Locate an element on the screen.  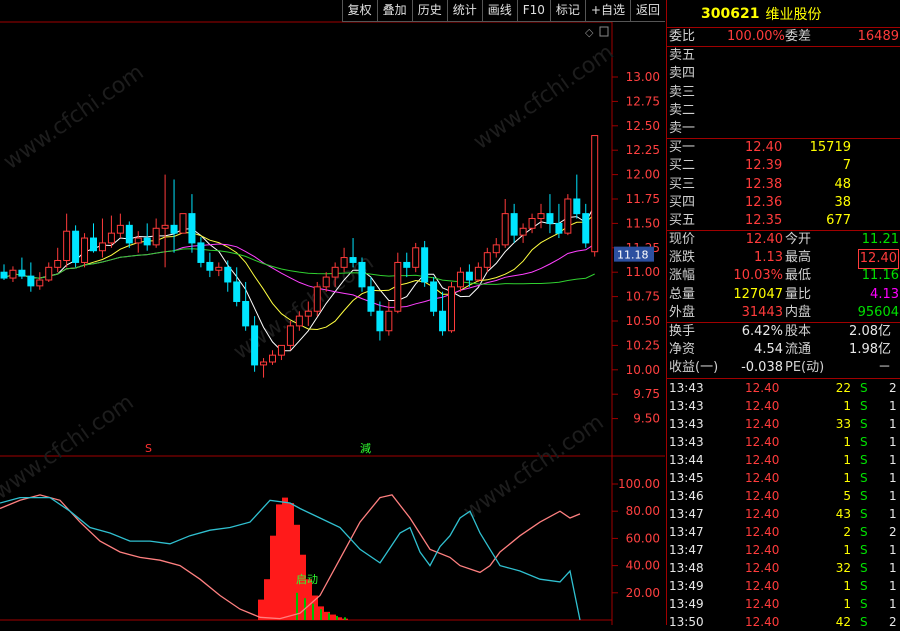
toolbar-button-3: 统计 is located at coordinates (464, 11).